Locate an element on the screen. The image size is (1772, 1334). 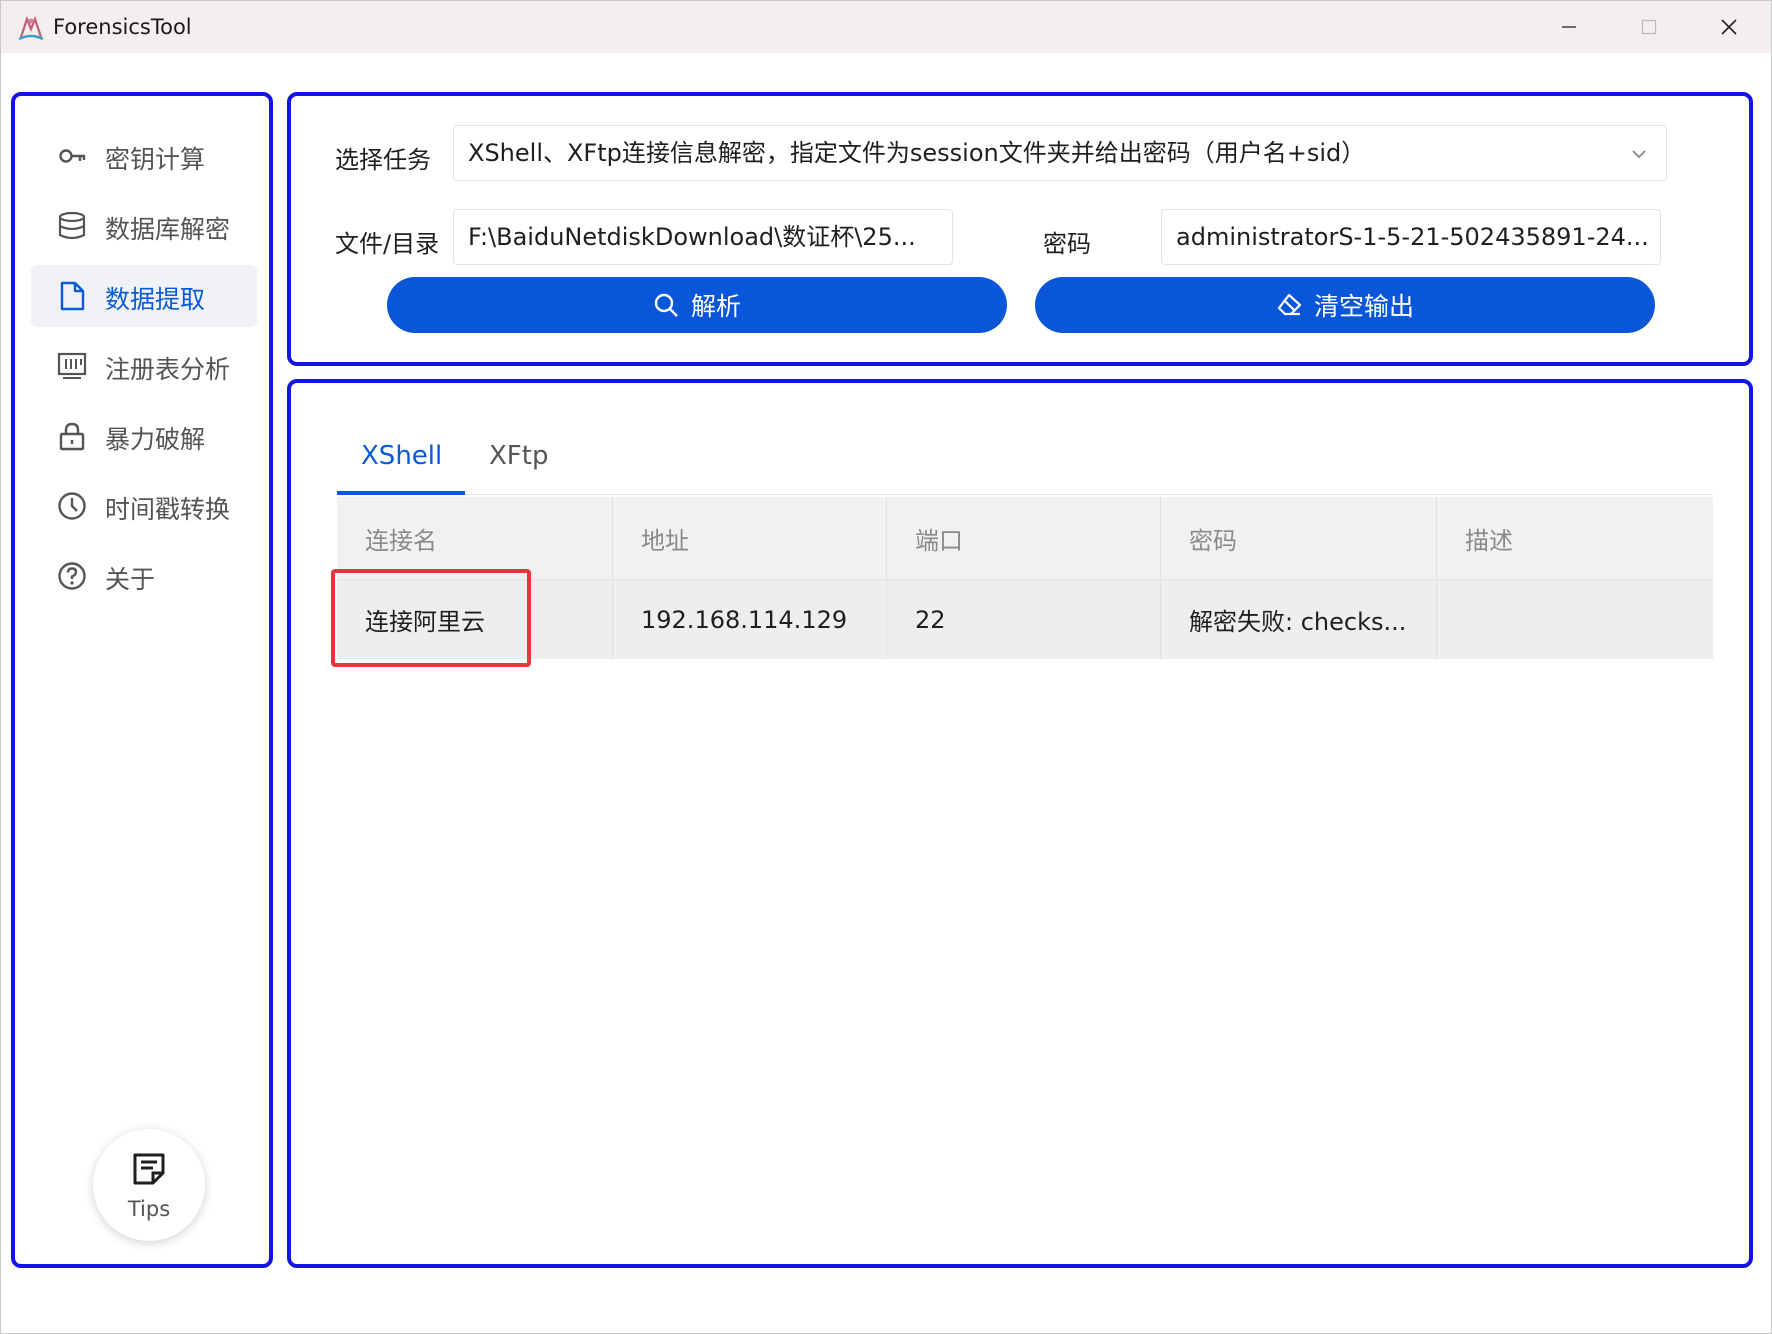
minimize-icon is located at coordinates (1569, 27).